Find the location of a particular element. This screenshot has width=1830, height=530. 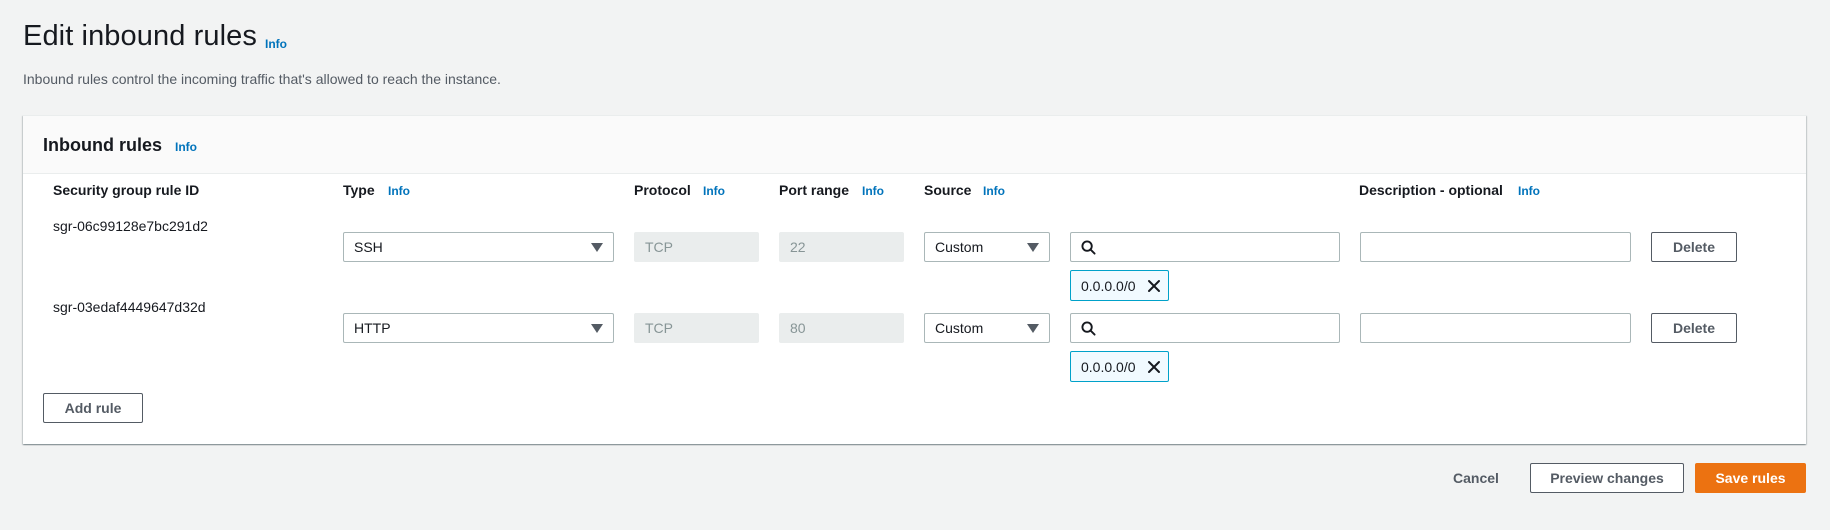

save-rules-button: Save rules is located at coordinates (1750, 478).